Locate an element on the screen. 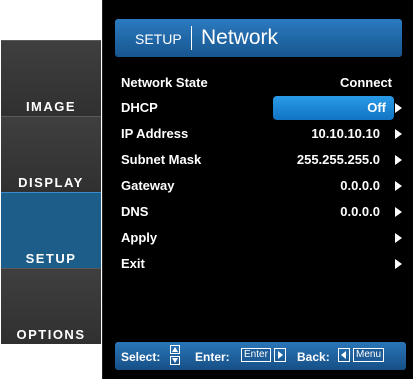 This screenshot has width=413, height=379. row-dhcp: DHCP Off is located at coordinates (260, 108).